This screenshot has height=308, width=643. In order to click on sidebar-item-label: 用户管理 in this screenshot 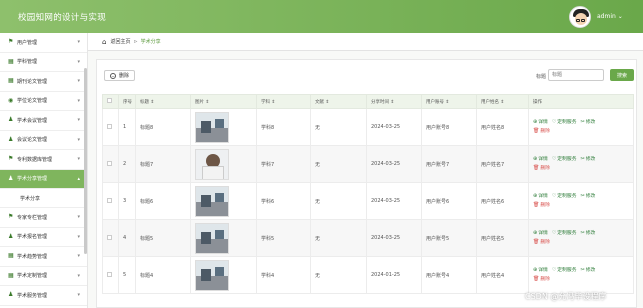, I will do `click(27, 42)`.